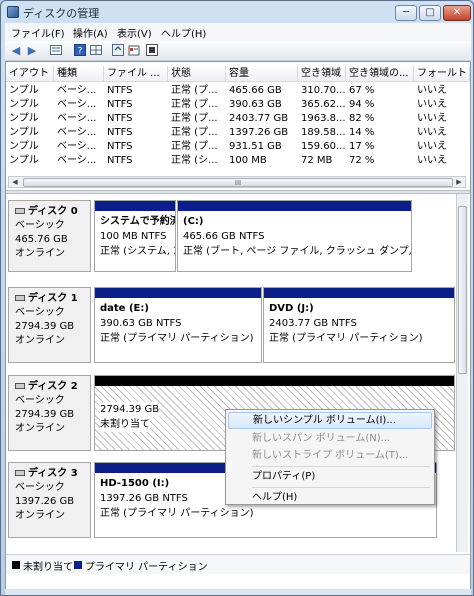  I want to click on horizontal-scroll-thumb: III, so click(238, 182).